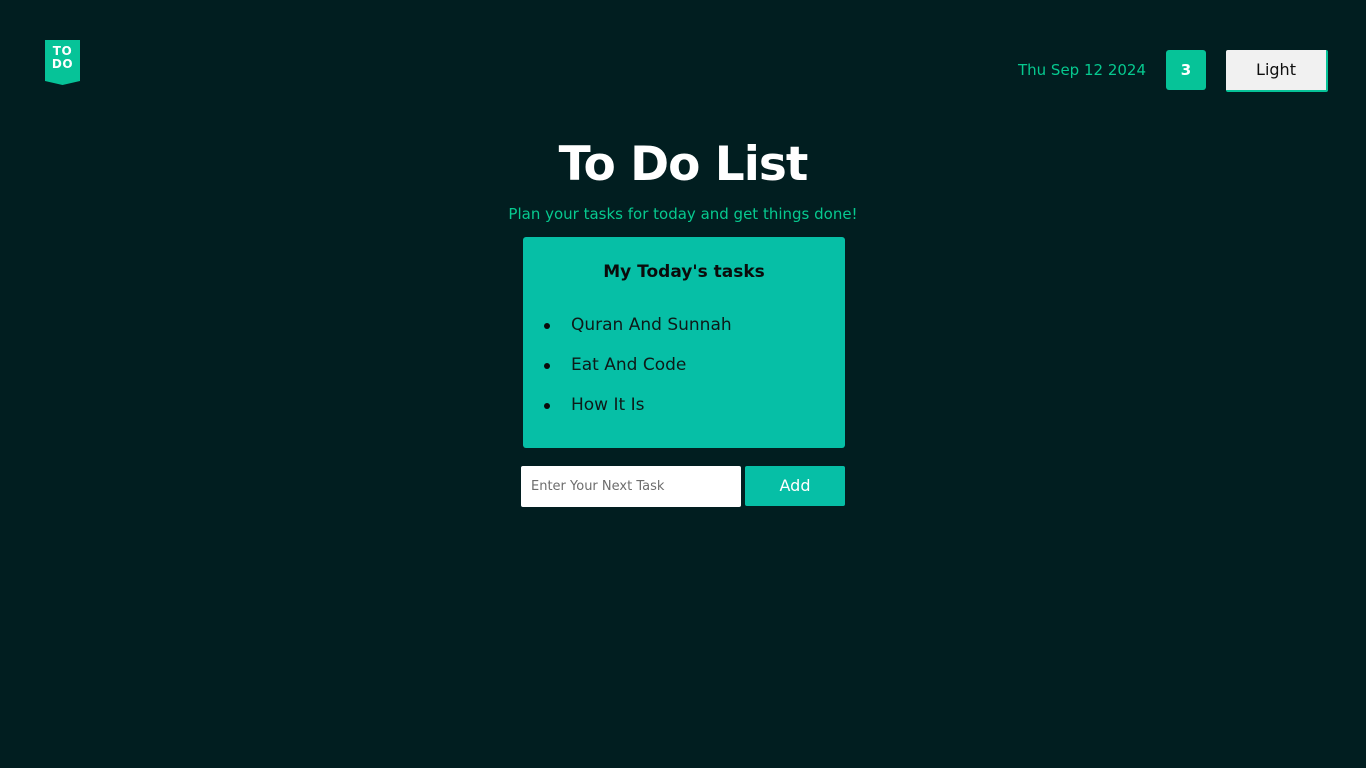 This screenshot has height=768, width=1366. I want to click on task-list: Quran And Sunnah Eat And Code How It Is, so click(627, 365).